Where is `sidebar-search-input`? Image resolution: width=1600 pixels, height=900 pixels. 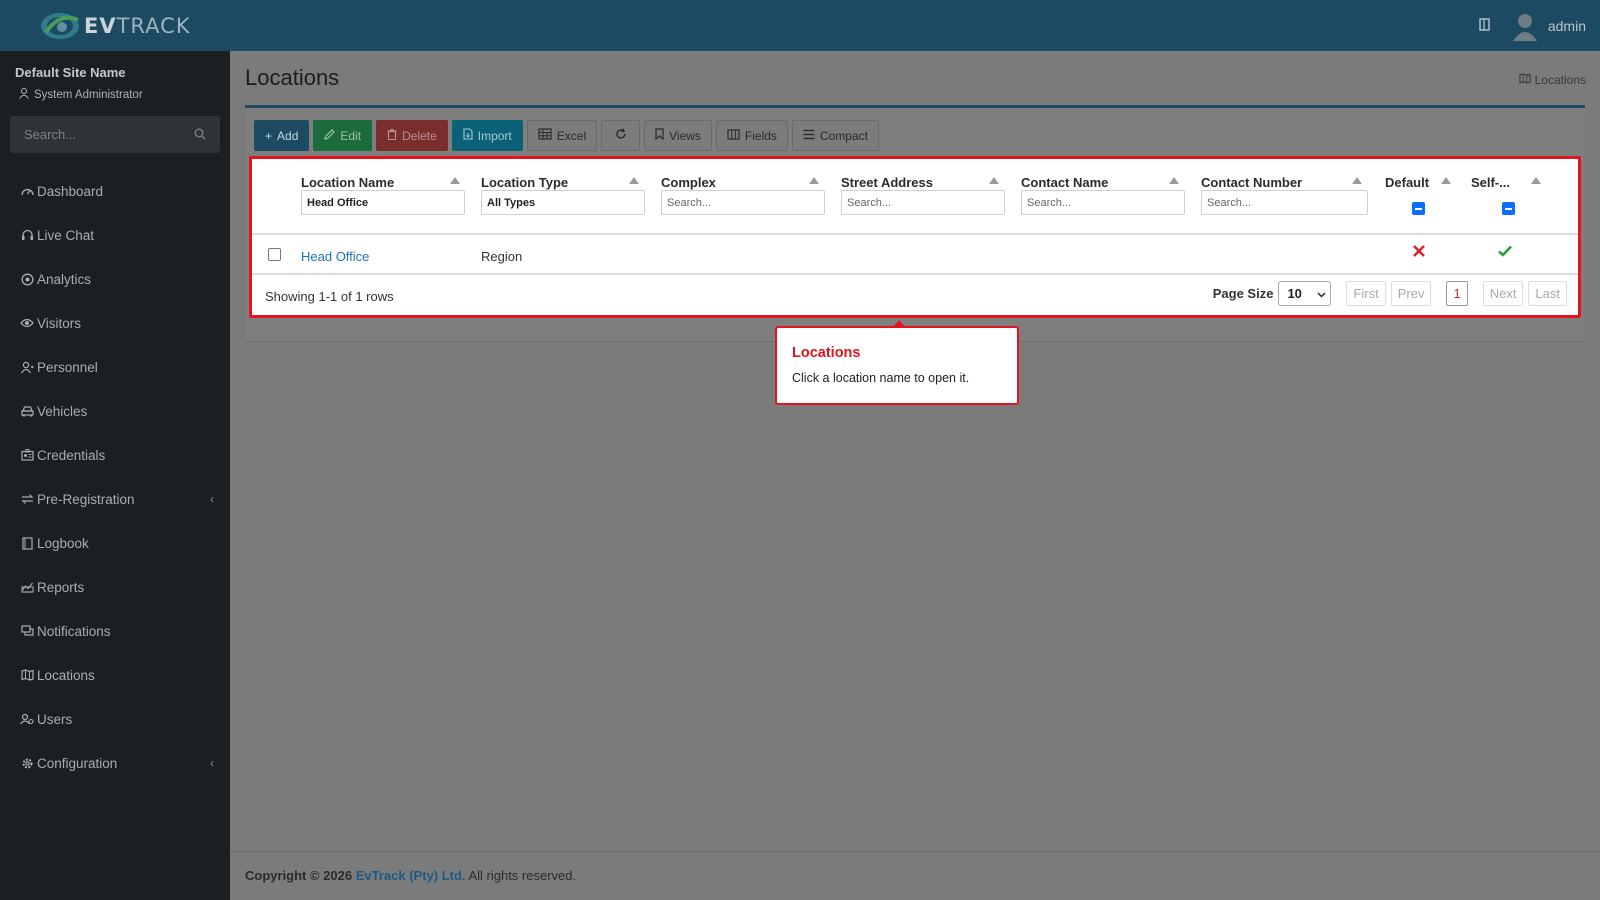 sidebar-search-input is located at coordinates (100, 134).